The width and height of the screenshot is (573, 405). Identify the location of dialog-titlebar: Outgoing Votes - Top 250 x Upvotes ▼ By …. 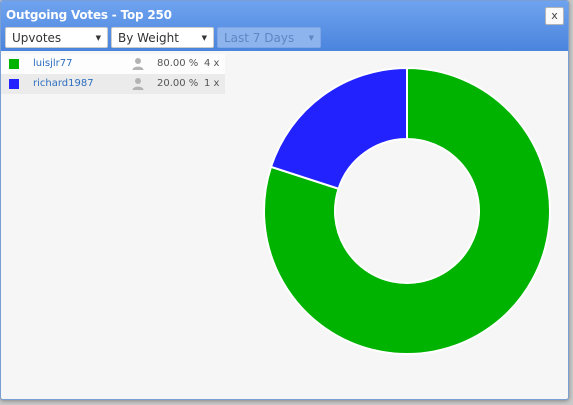
(284, 26).